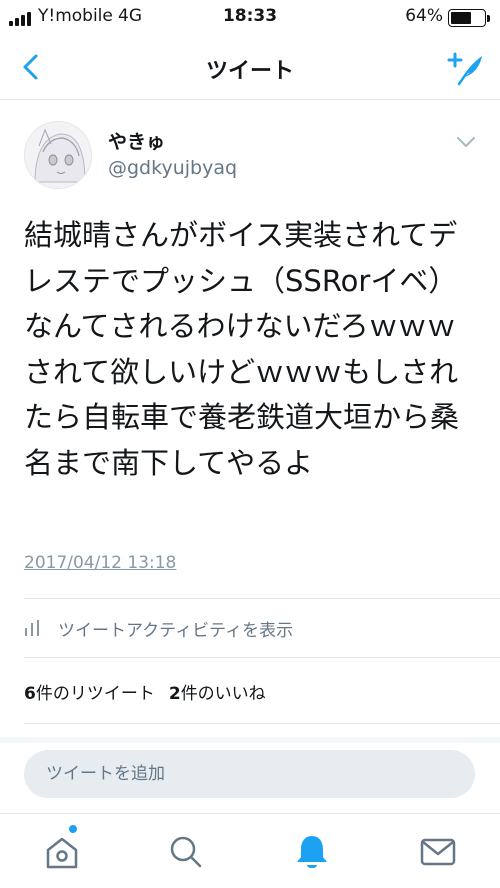 This screenshot has height=888, width=500. What do you see at coordinates (73, 829) in the screenshot?
I see `unread-indicator-dot` at bounding box center [73, 829].